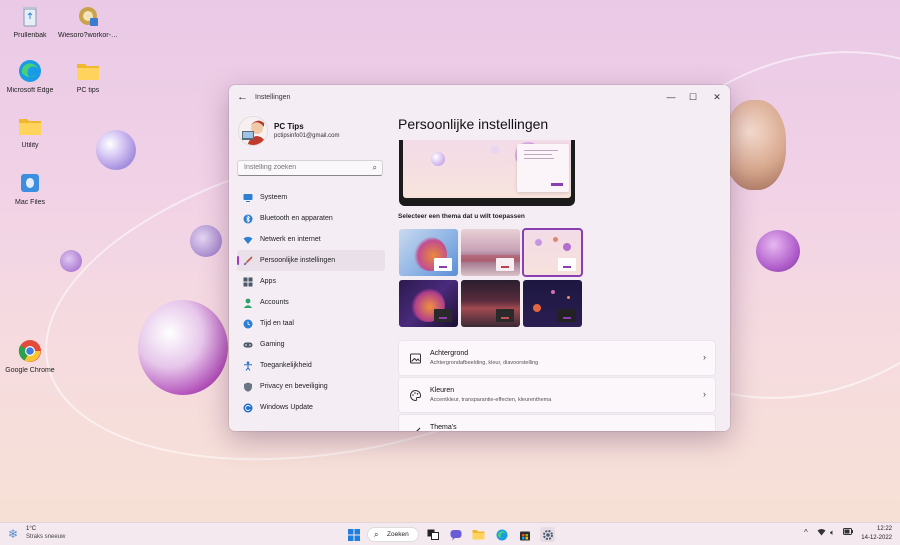  Describe the element at coordinates (821, 533) in the screenshot. I see `wifi-icon` at that location.